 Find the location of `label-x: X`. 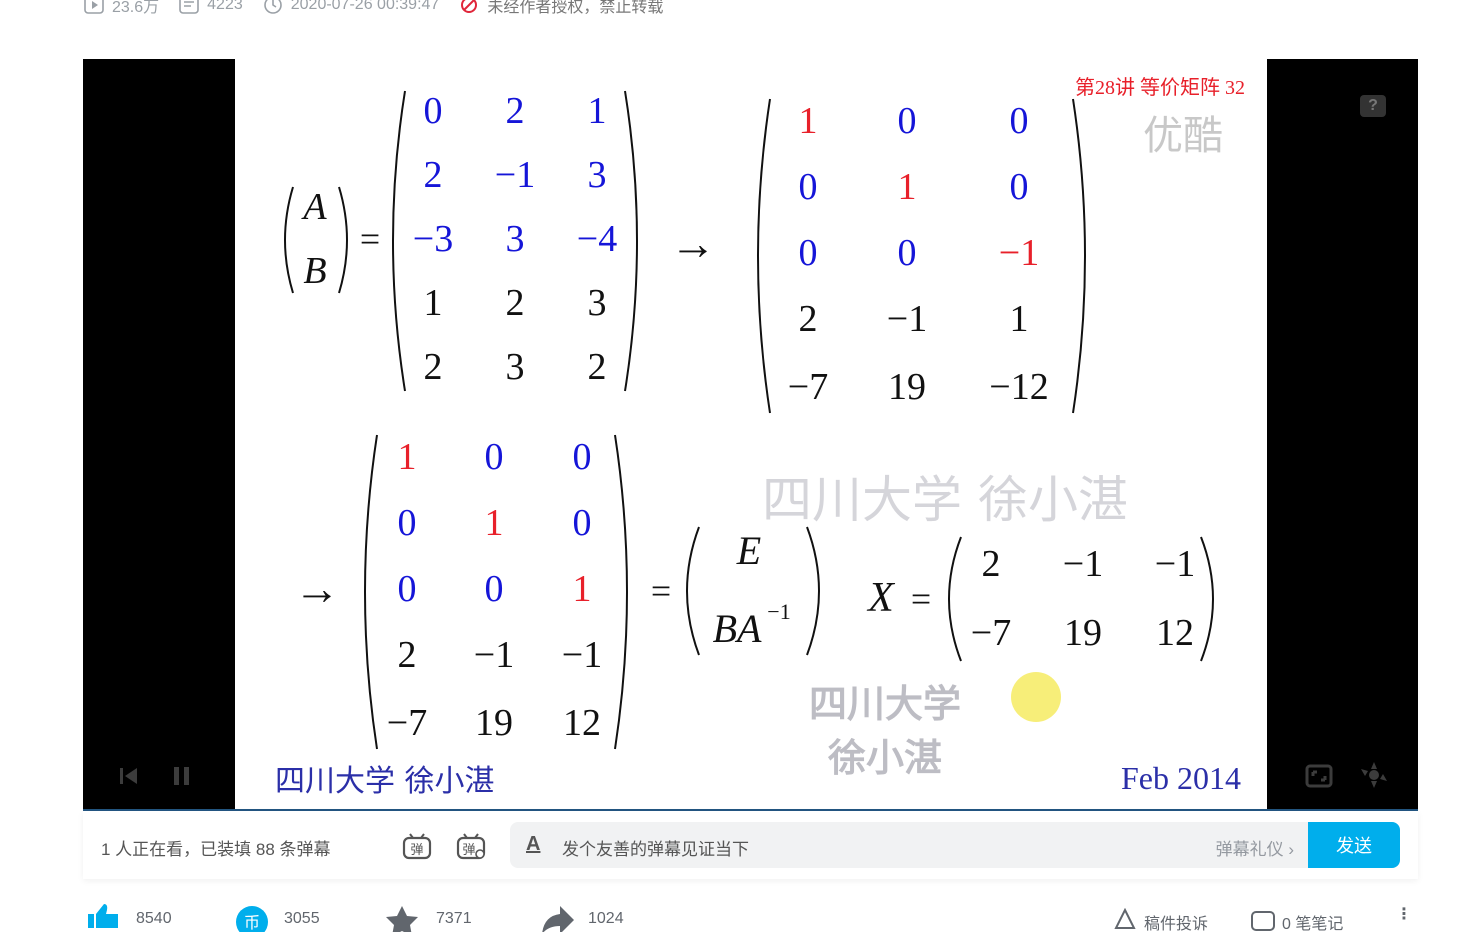

label-x: X is located at coordinates (881, 598).